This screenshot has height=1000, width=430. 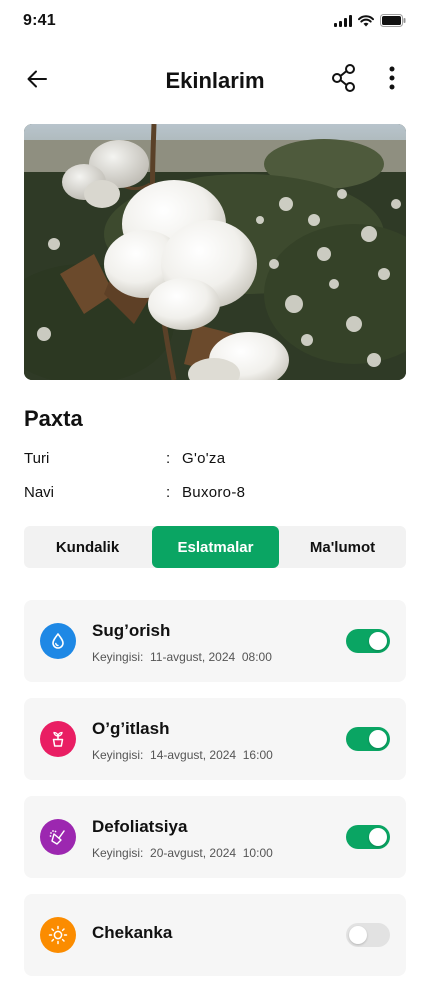 I want to click on status-bar: 9:41, so click(x=215, y=22).